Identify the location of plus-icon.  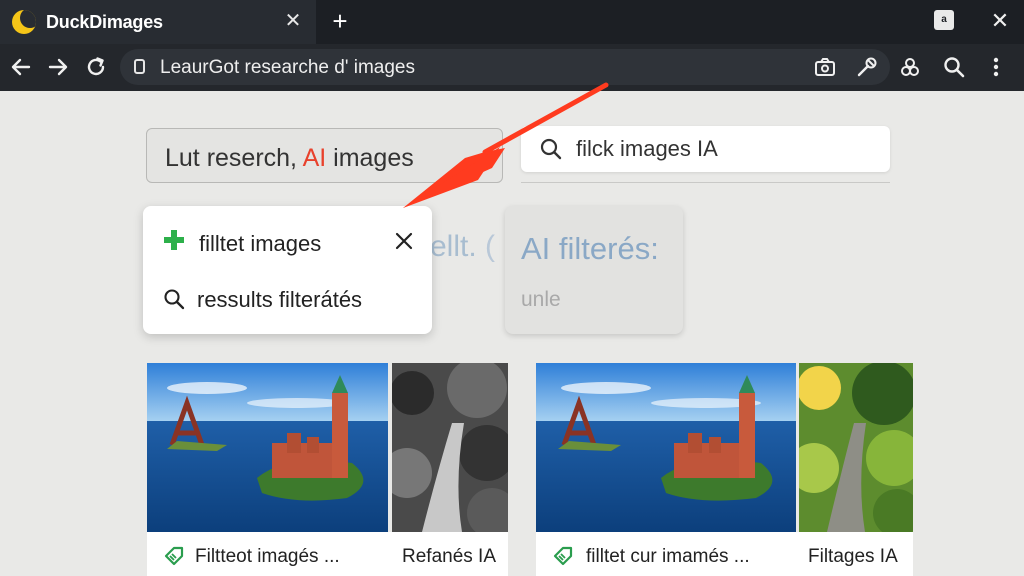
(174, 240).